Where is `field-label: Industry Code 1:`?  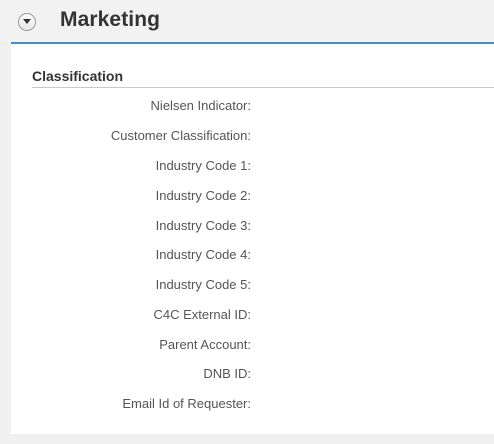
field-label: Industry Code 1: is located at coordinates (203, 165).